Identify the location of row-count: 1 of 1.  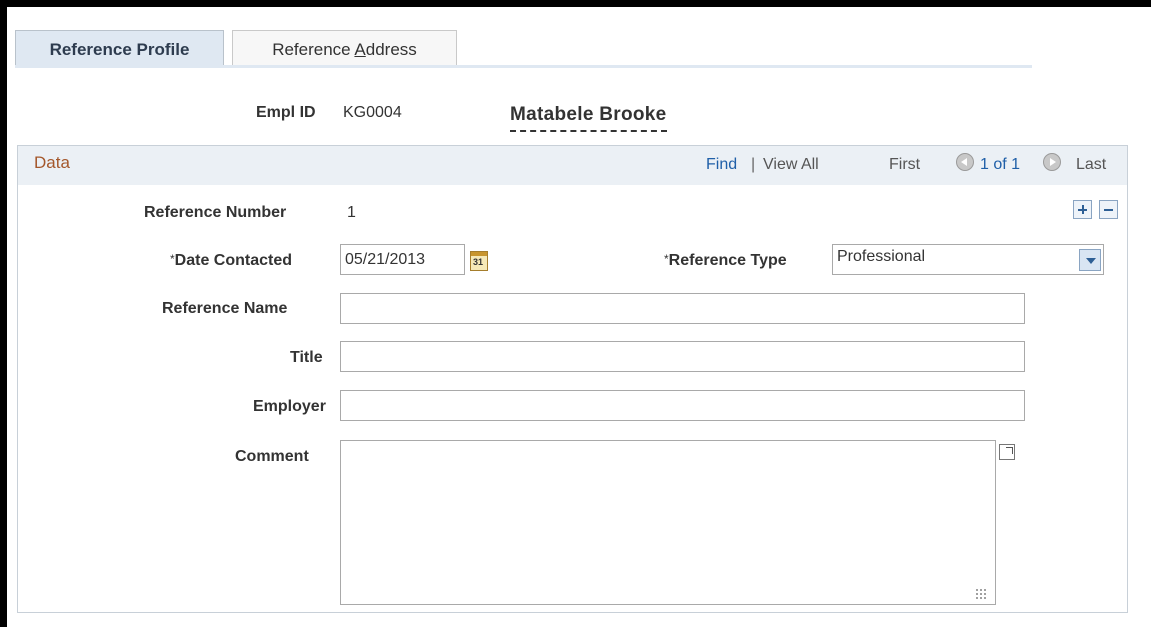
(1000, 164).